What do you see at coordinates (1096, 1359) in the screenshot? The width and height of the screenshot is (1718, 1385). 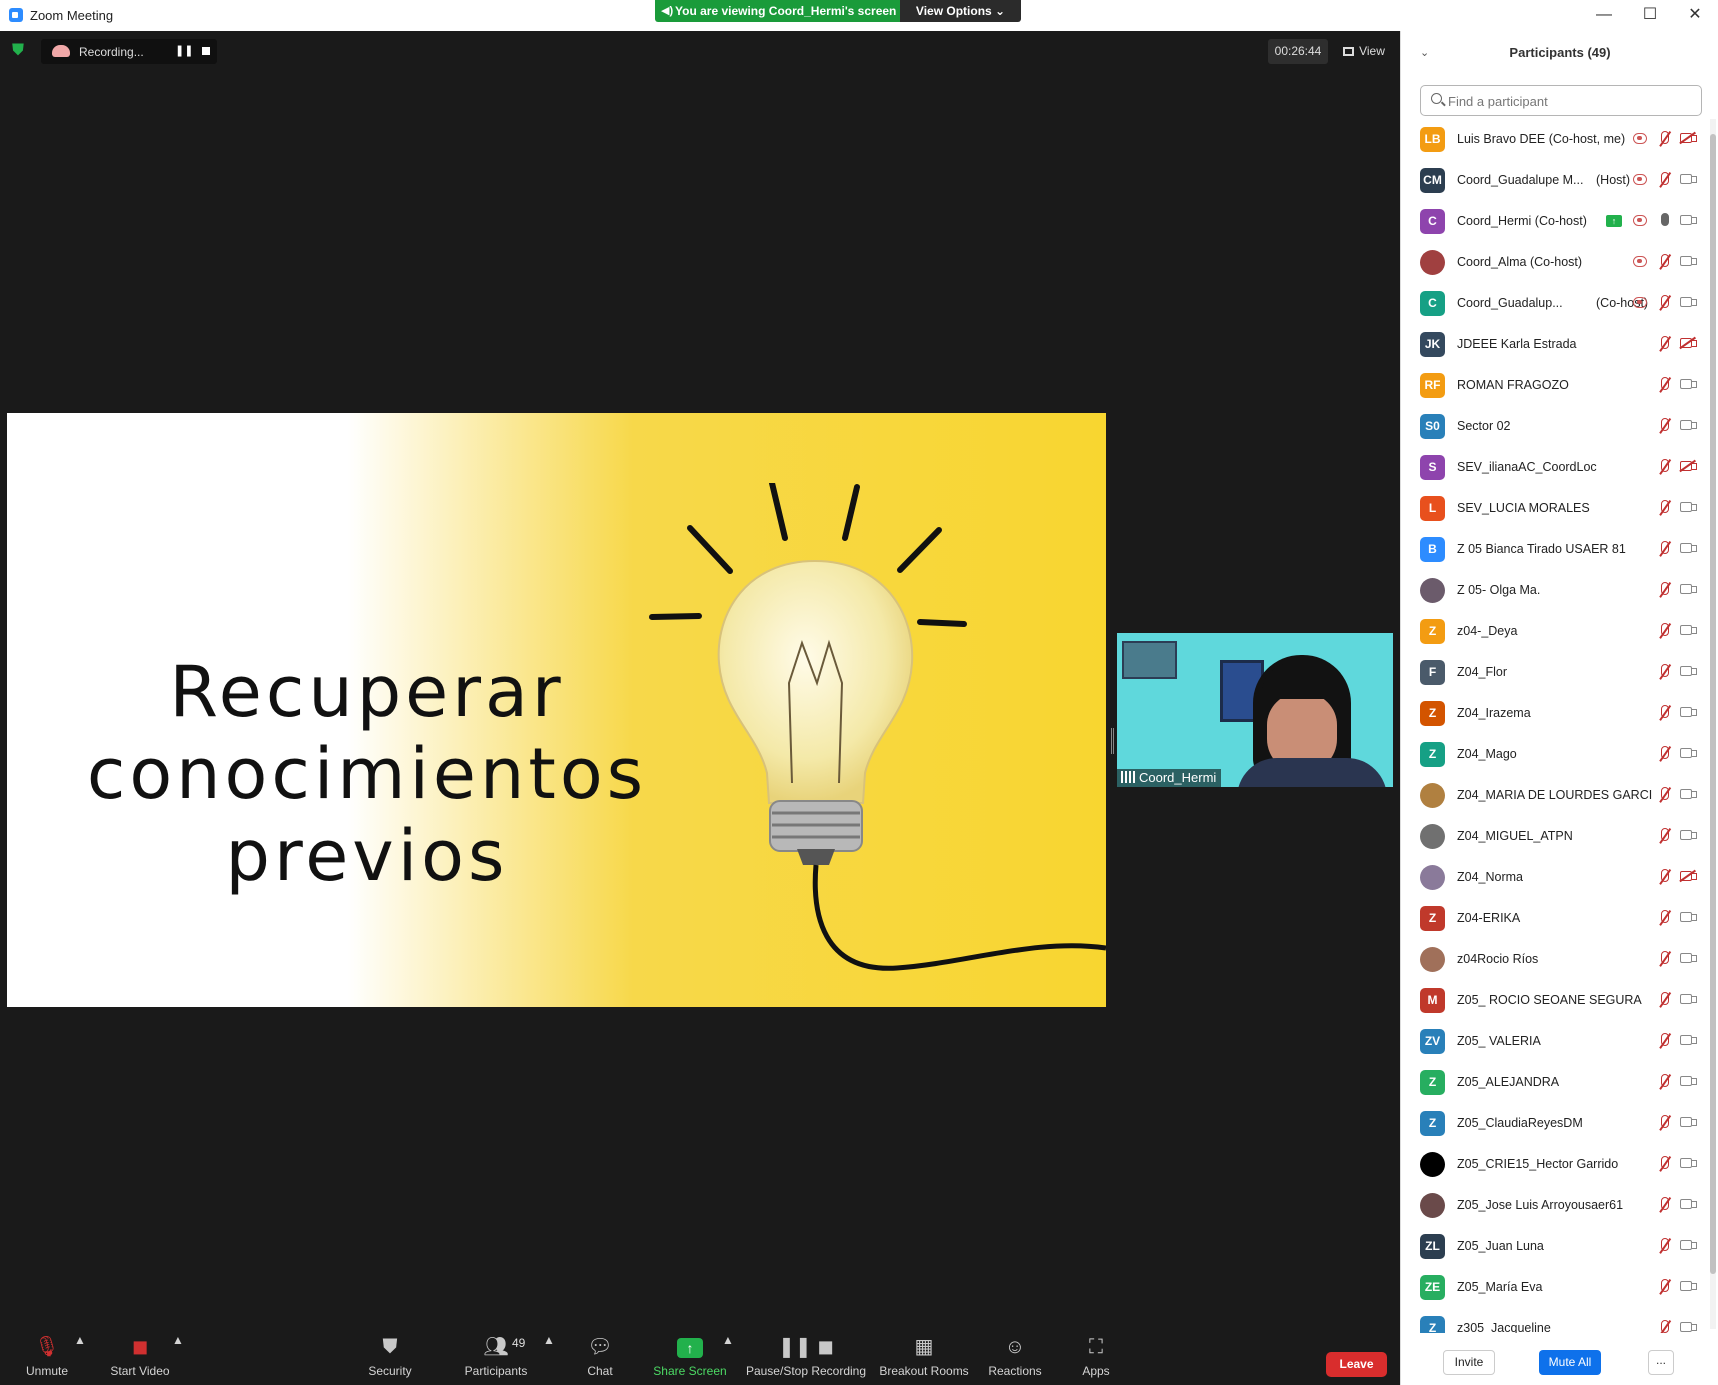 I see `apps-button: ⛶ Apps` at bounding box center [1096, 1359].